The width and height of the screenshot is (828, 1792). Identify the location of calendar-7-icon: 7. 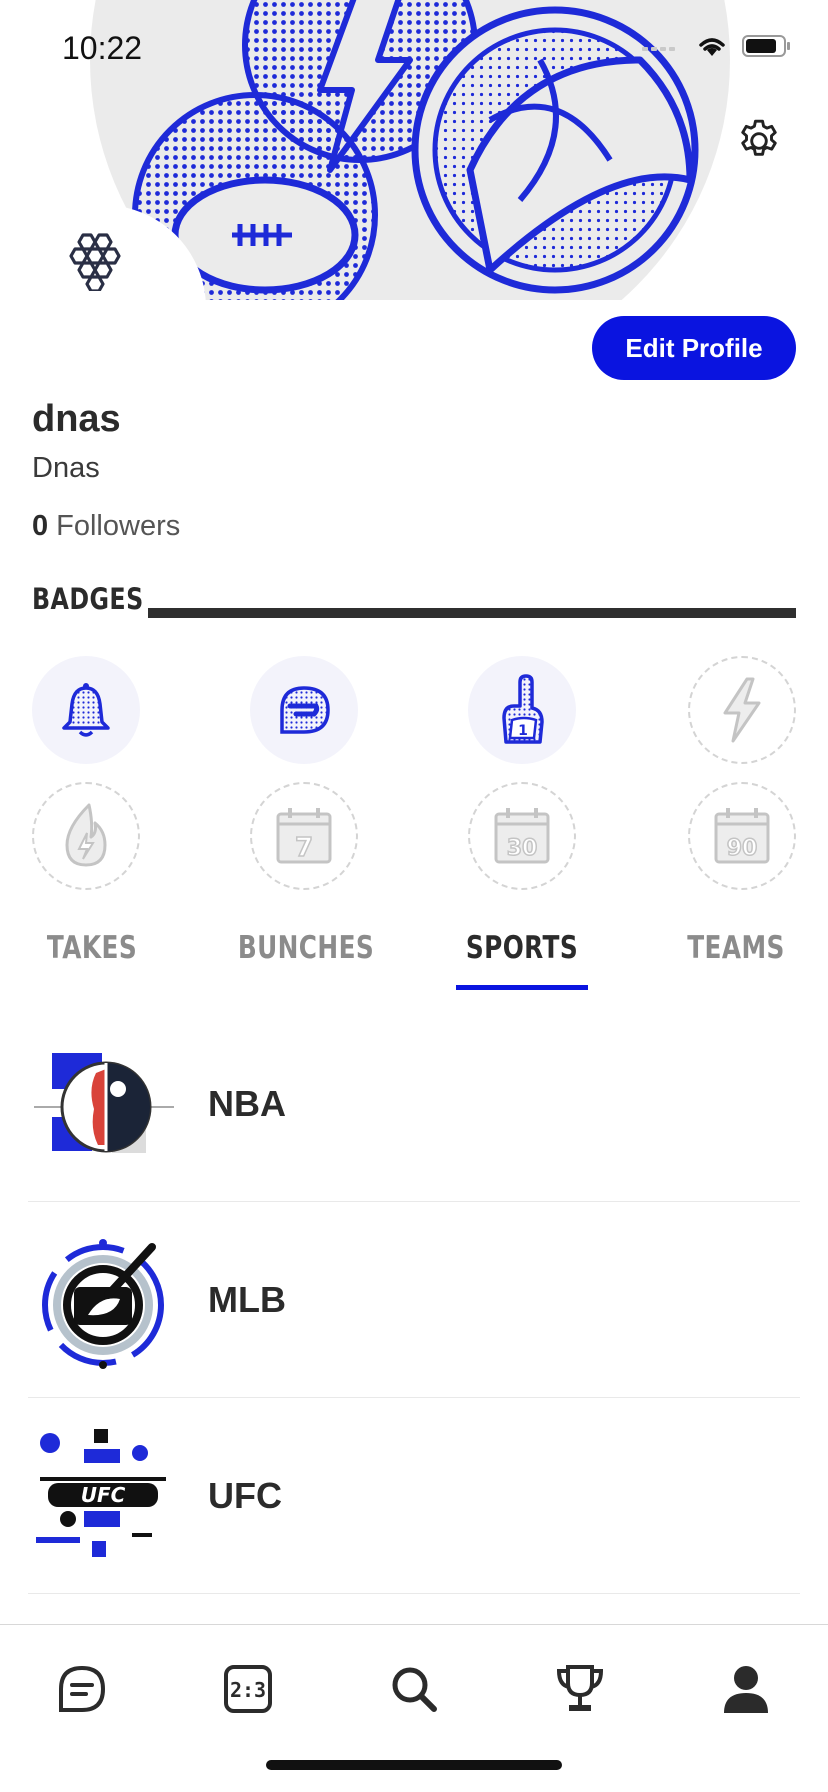
(304, 836).